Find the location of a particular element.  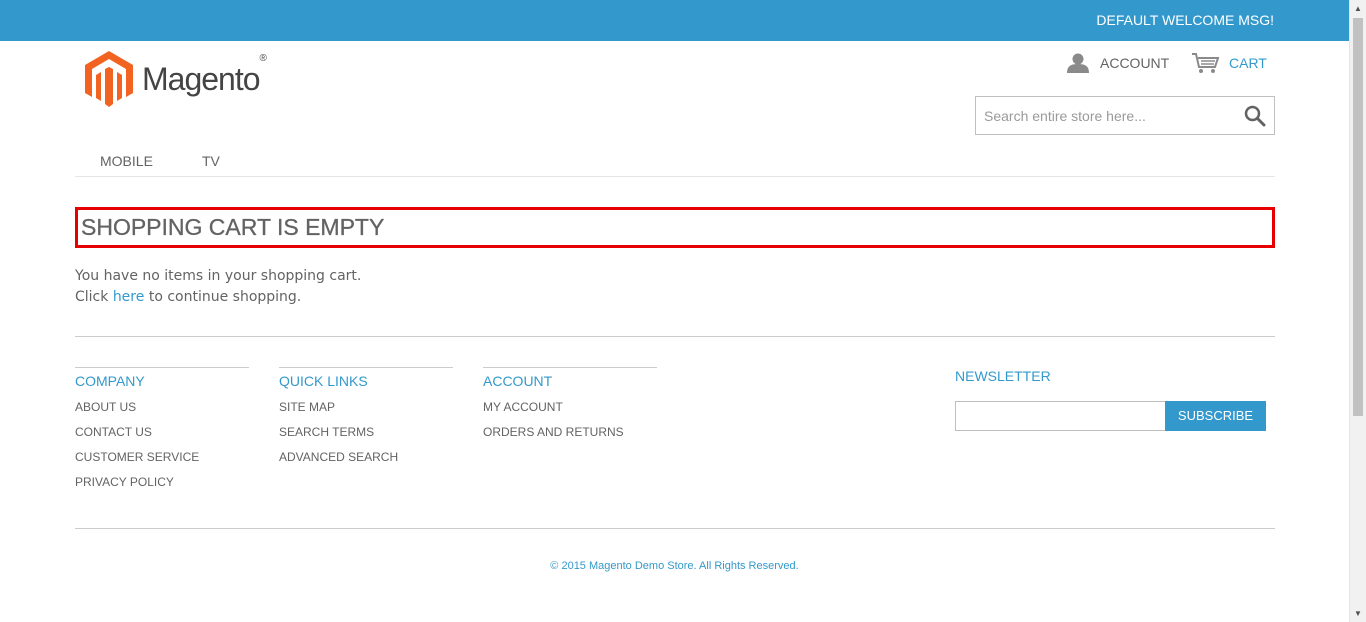

footer-column-title: ACCOUNT is located at coordinates (518, 381).